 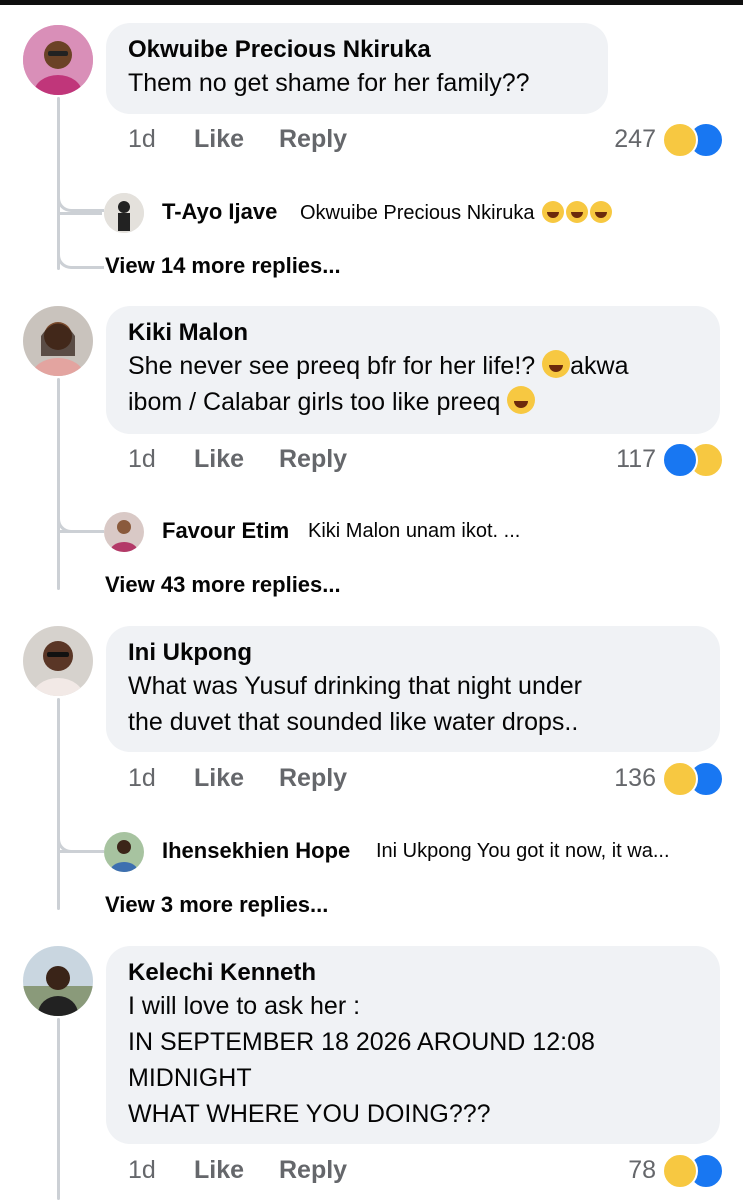 I want to click on reply-text-wrap: Okwuibe Precious Nkiruka, so click(x=456, y=213).